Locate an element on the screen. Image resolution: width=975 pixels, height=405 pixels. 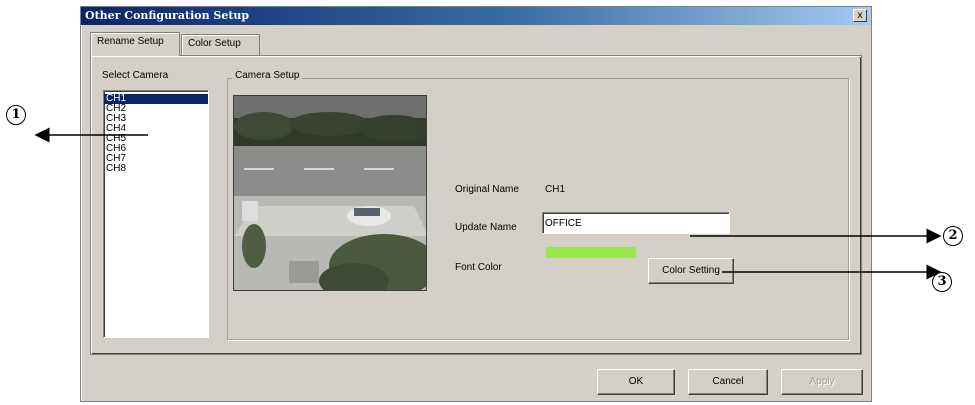
tab-rename-setup: Rename Setup is located at coordinates (135, 44).